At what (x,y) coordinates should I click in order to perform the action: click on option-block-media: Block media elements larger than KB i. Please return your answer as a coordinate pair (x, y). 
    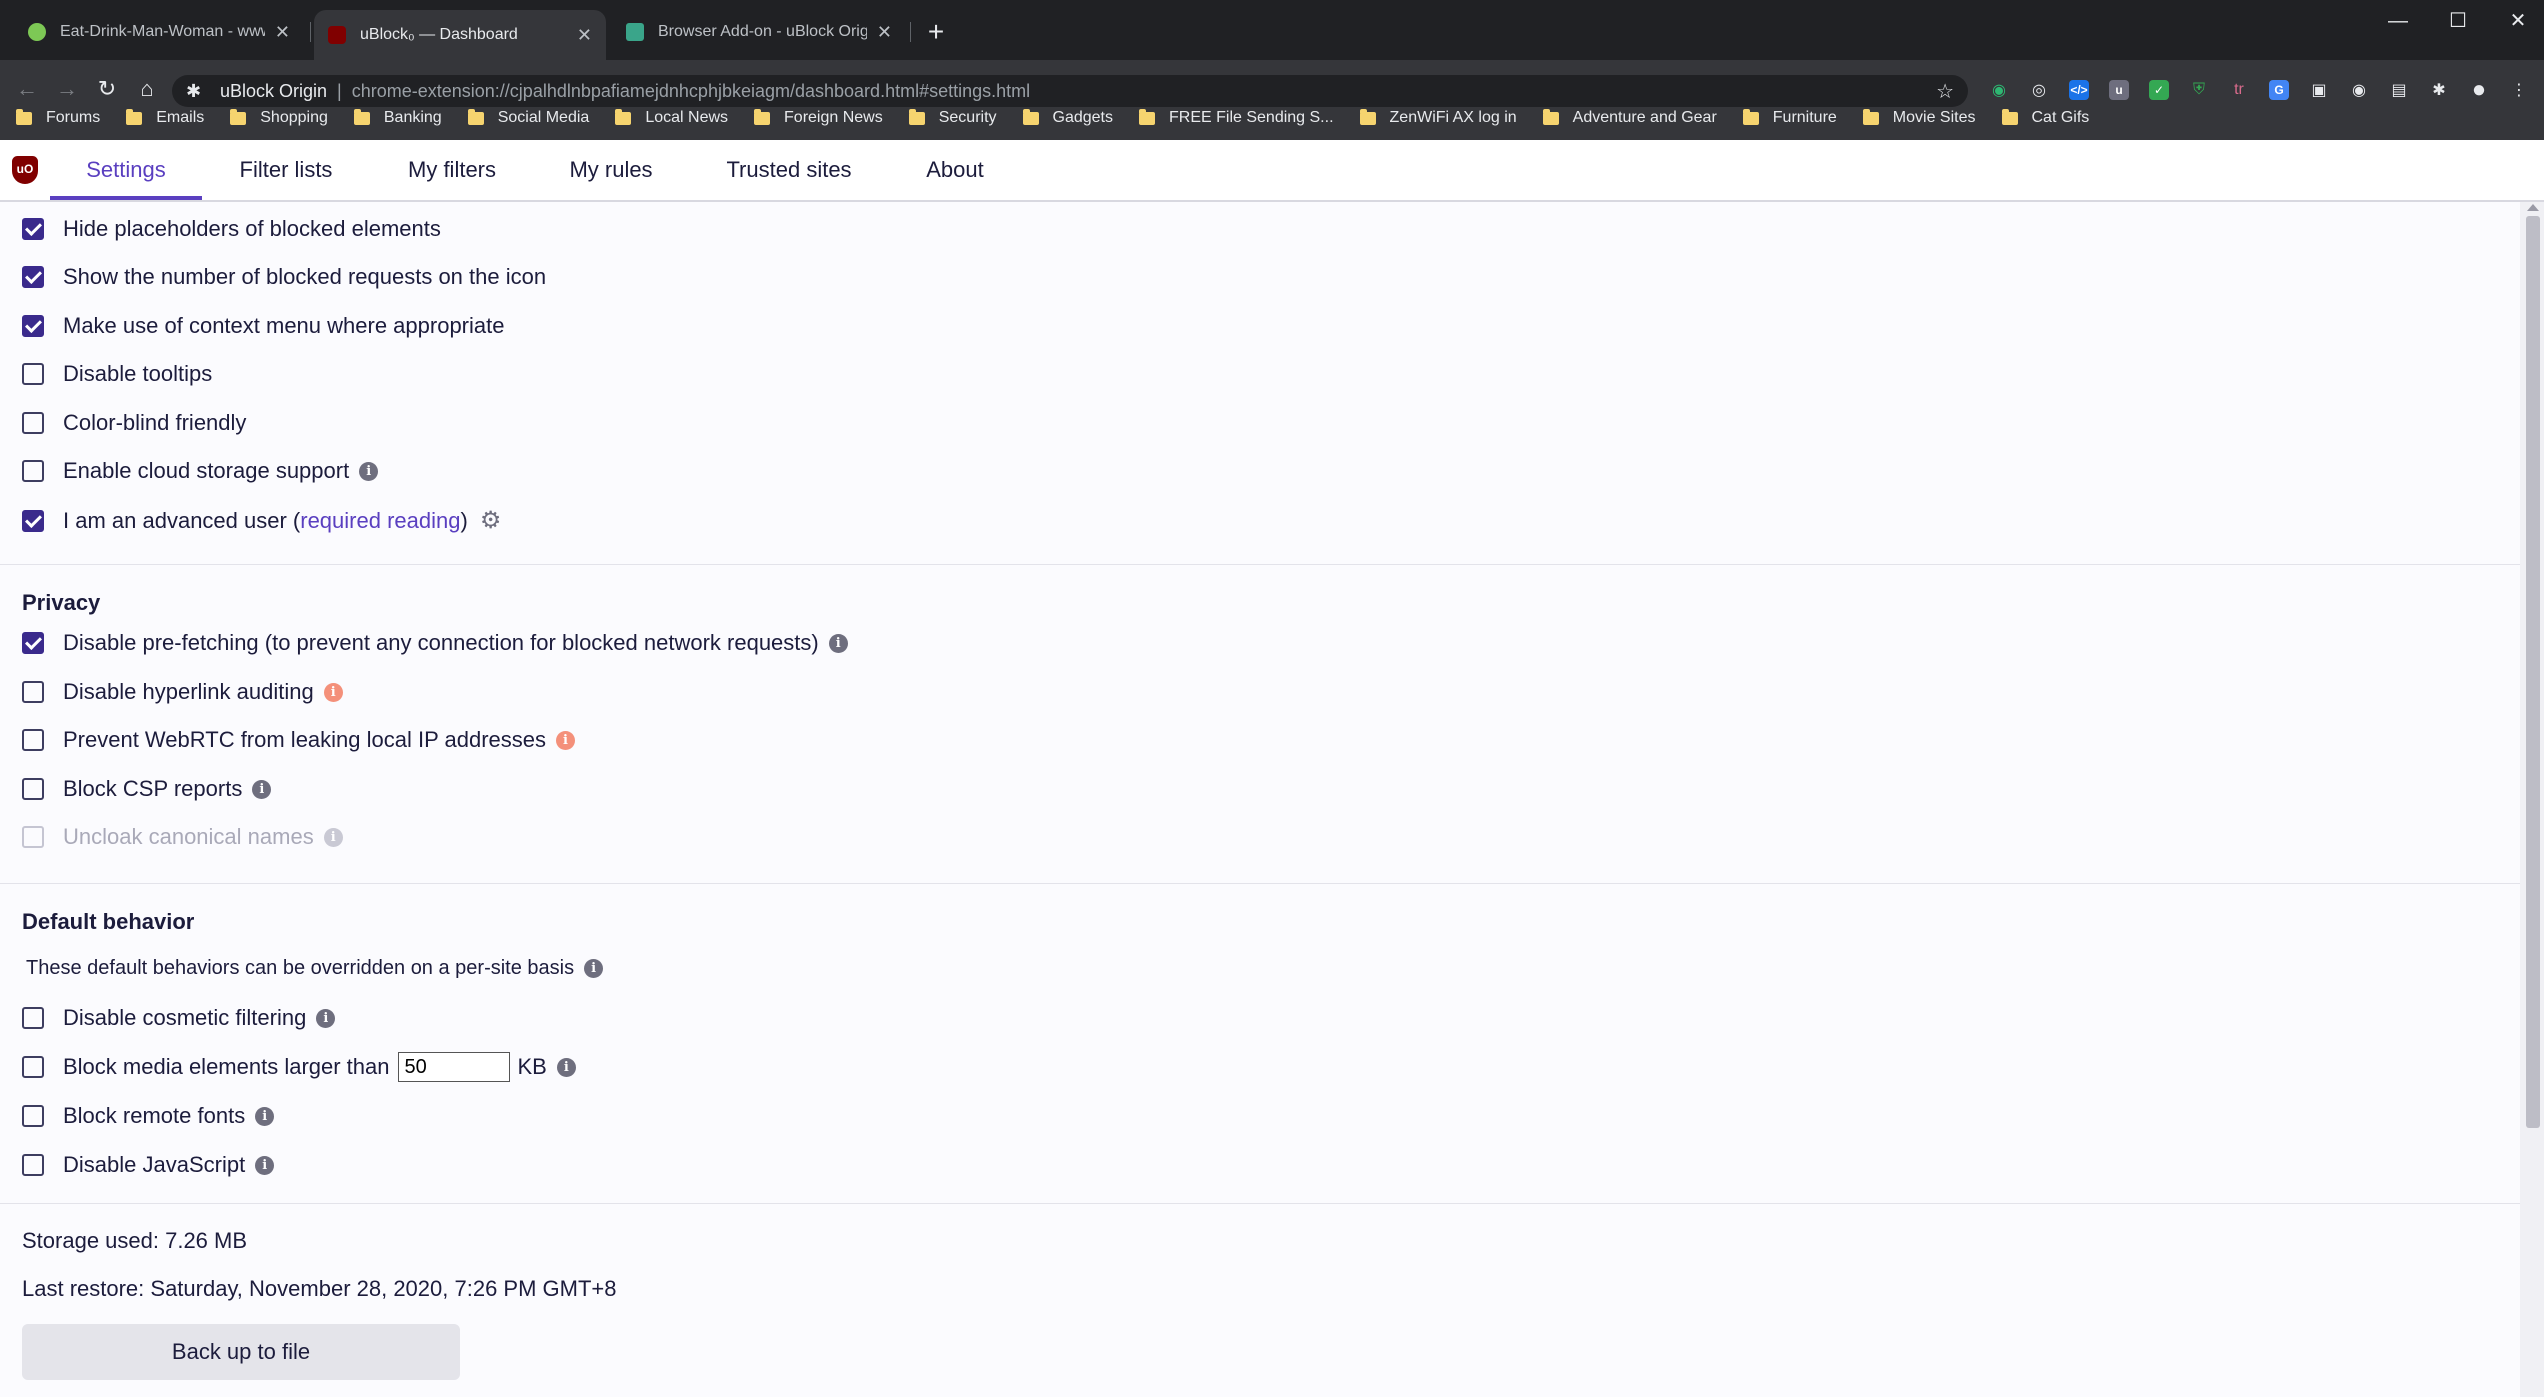
    Looking at the image, I should click on (299, 1067).